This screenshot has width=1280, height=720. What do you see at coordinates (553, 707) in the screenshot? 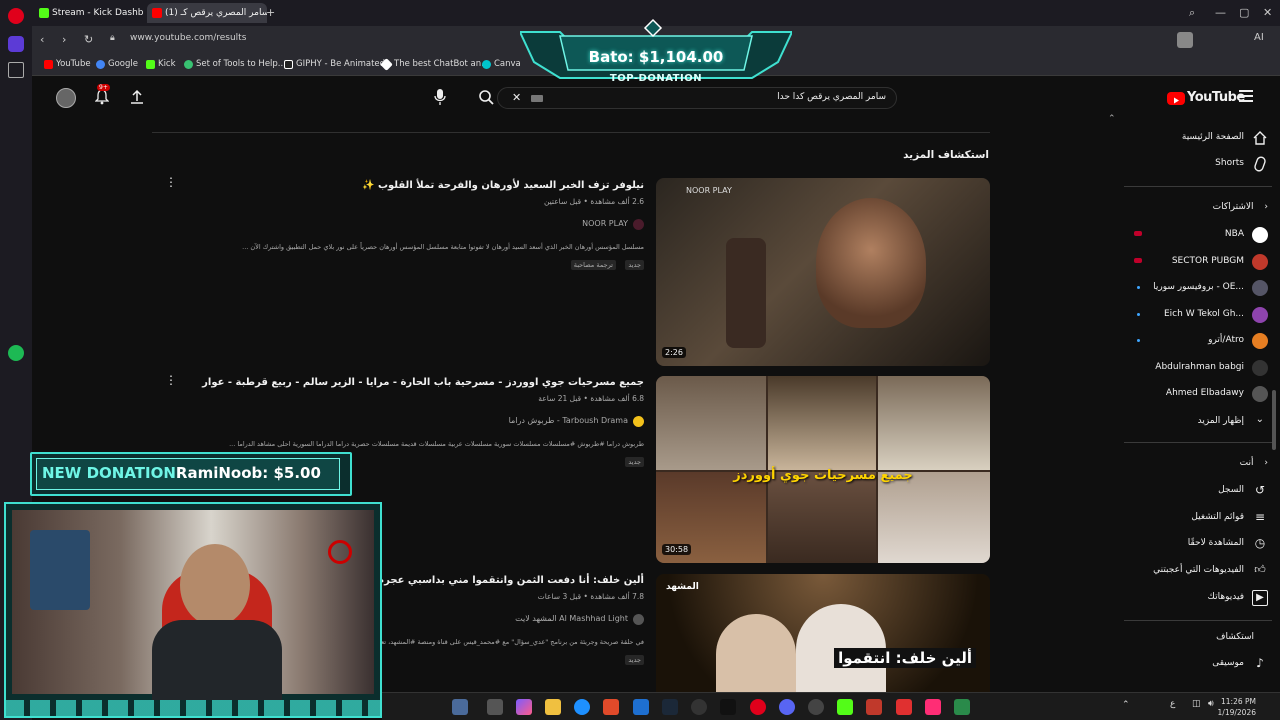
I see `file-explorer-icon` at bounding box center [553, 707].